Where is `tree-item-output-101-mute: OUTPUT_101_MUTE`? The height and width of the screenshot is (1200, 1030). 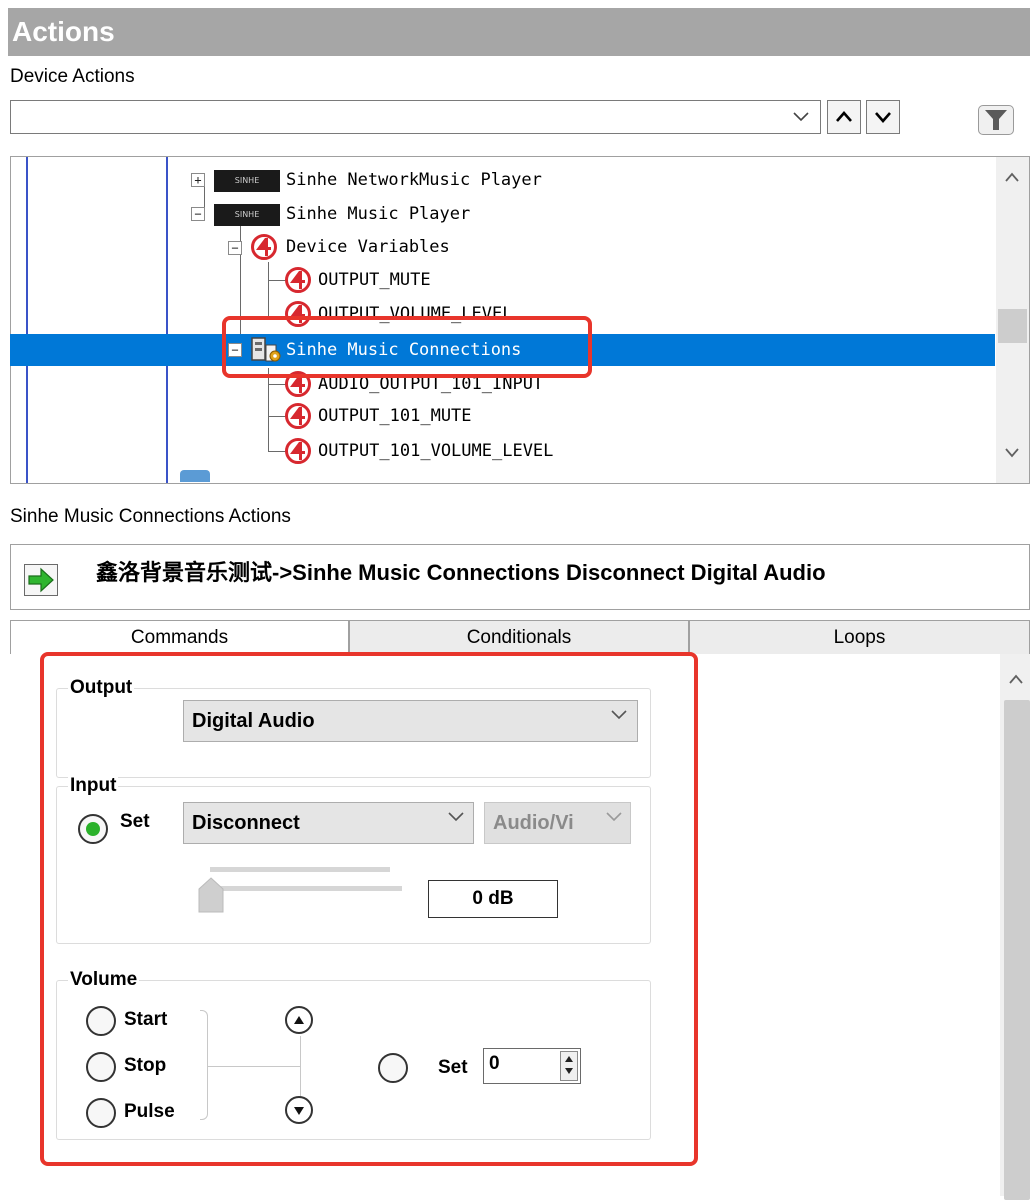 tree-item-output-101-mute: OUTPUT_101_MUTE is located at coordinates (395, 416).